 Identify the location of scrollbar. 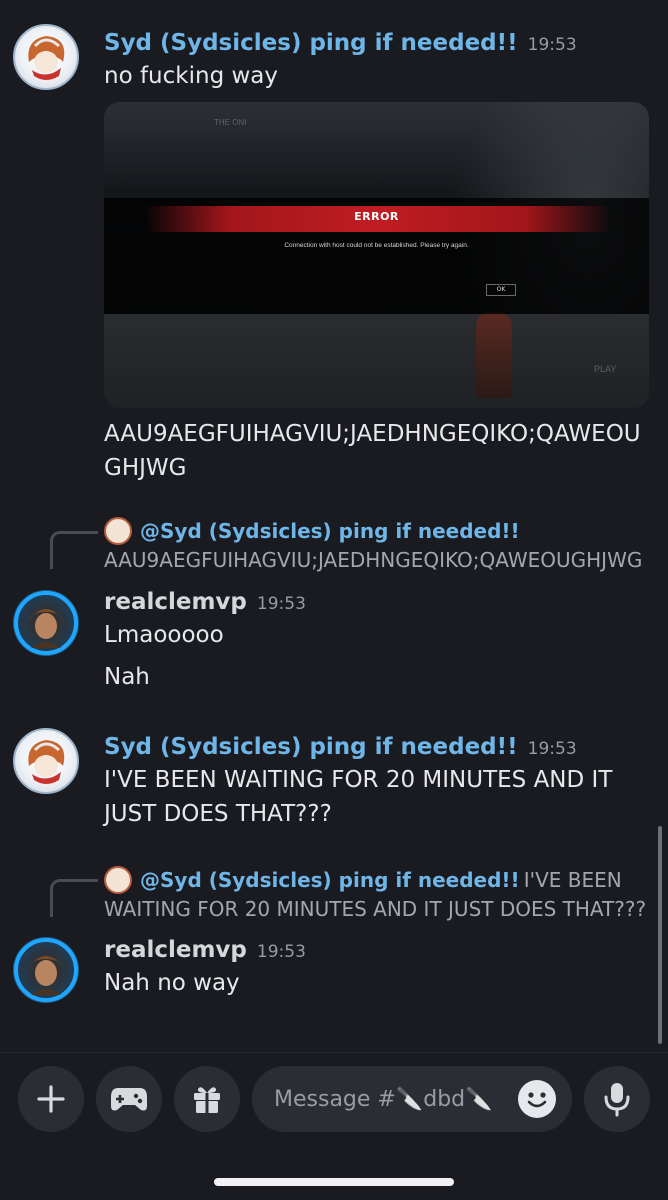
(660, 935).